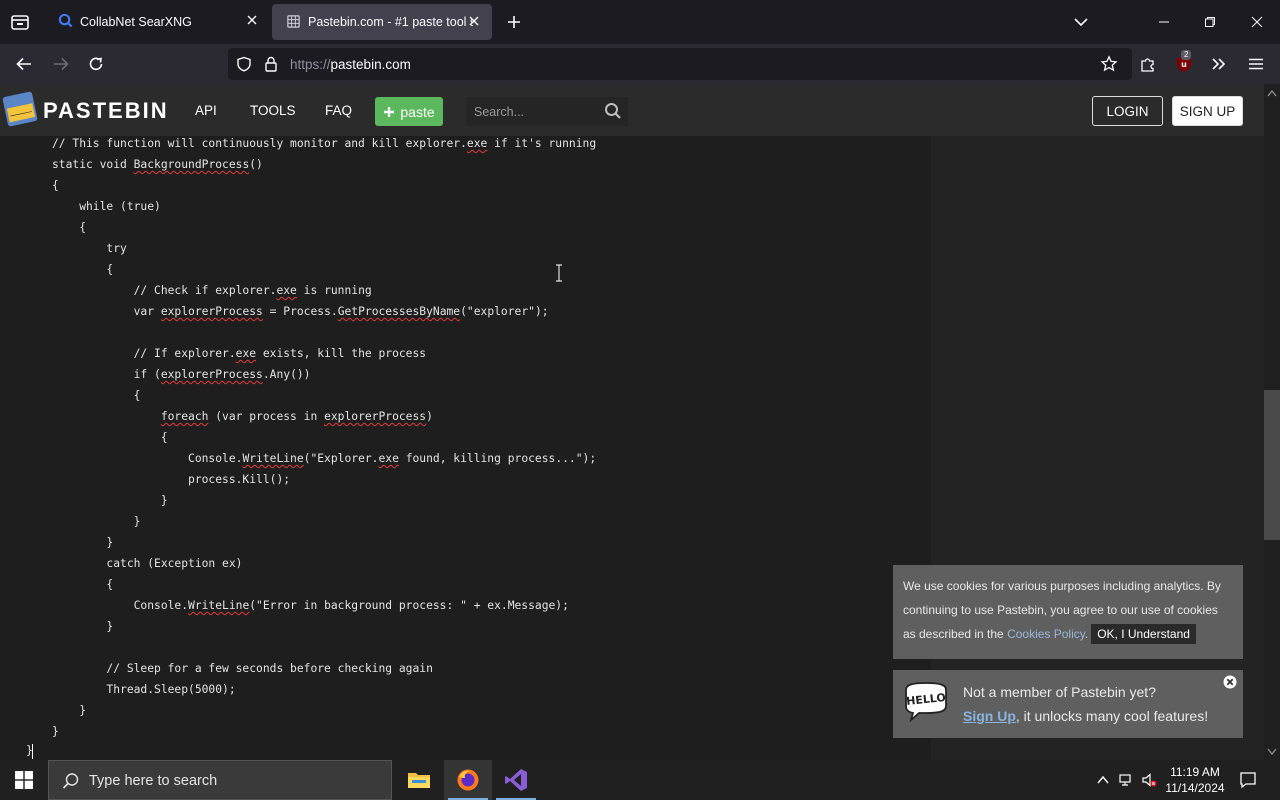 Image resolution: width=1280 pixels, height=800 pixels. I want to click on taskbar-visual-studio, so click(516, 780).